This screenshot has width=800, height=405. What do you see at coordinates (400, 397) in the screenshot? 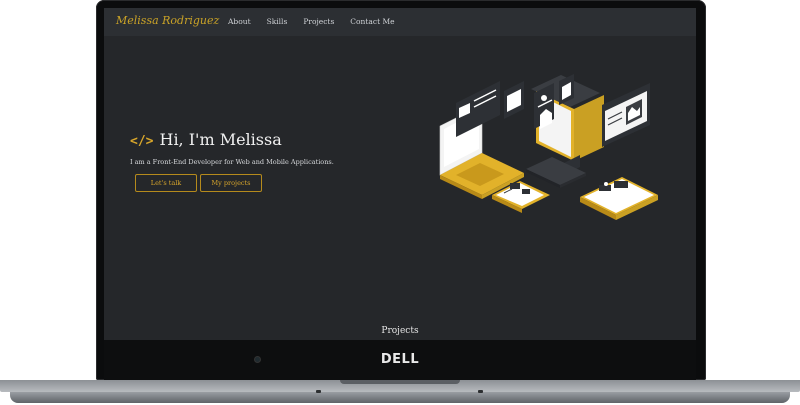
I see `laptop-base-bottom` at bounding box center [400, 397].